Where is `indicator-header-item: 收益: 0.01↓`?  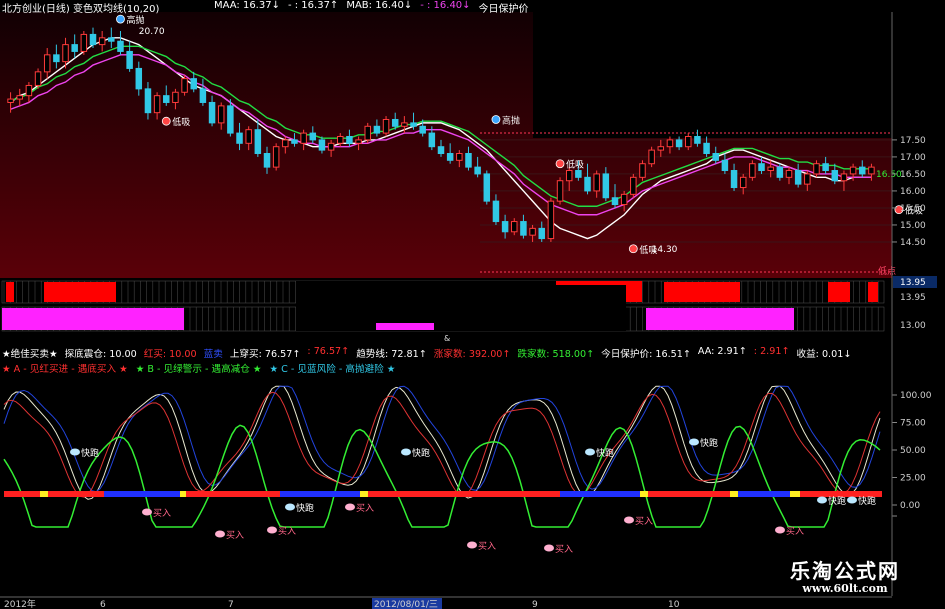
indicator-header-item: 收益: 0.01↓ is located at coordinates (824, 354).